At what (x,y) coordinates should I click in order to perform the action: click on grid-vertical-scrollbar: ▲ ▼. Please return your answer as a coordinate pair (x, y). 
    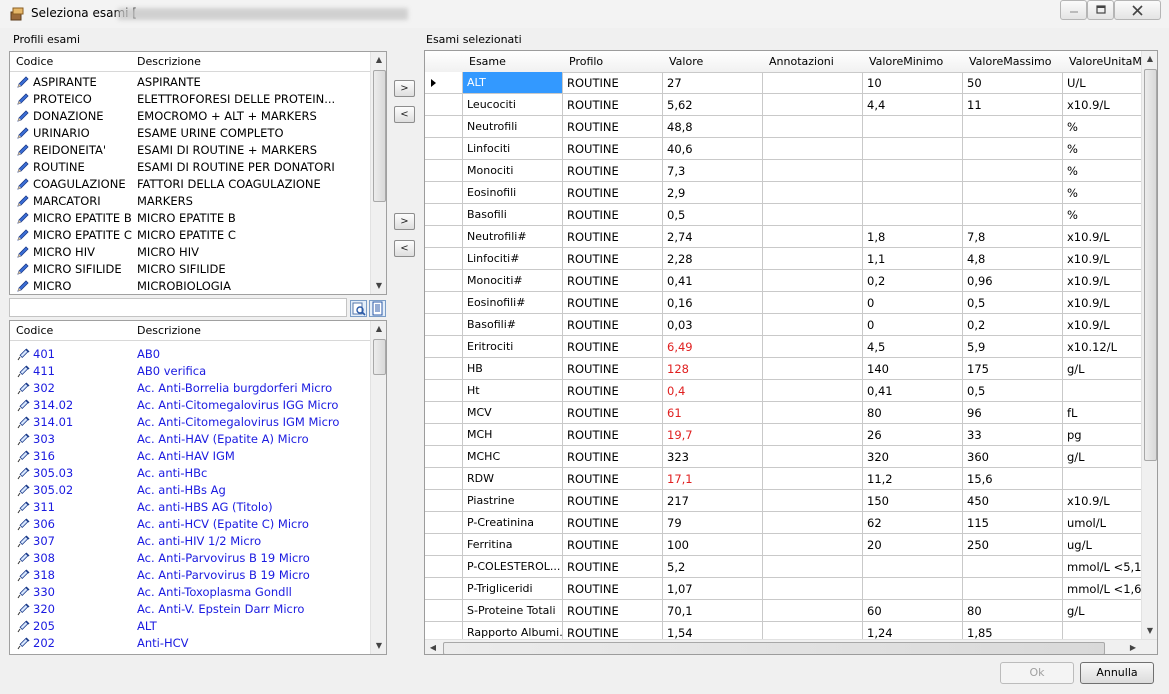
    Looking at the image, I should click on (1149, 345).